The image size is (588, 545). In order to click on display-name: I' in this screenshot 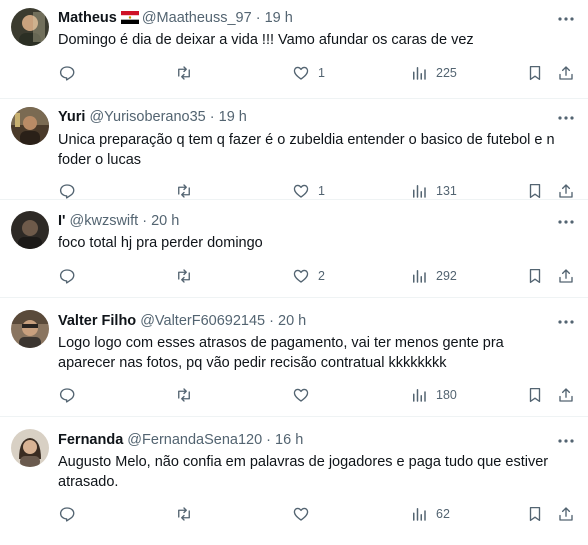, I will do `click(61, 221)`.